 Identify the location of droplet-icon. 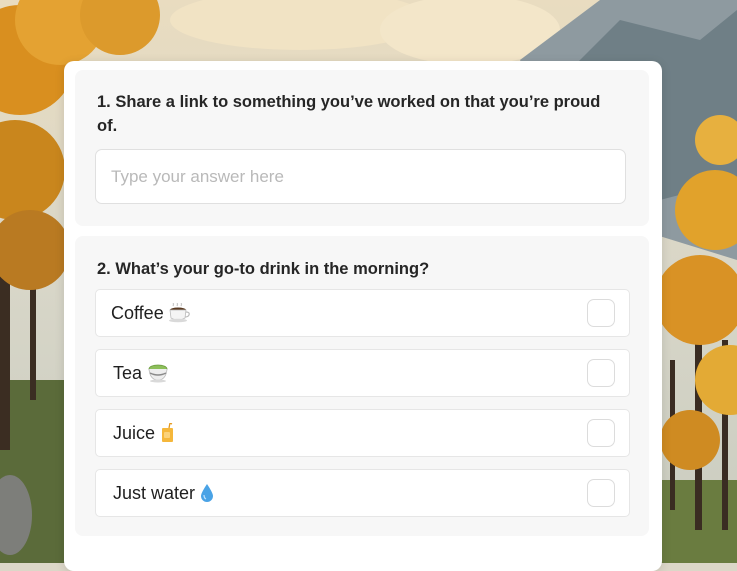
(207, 493).